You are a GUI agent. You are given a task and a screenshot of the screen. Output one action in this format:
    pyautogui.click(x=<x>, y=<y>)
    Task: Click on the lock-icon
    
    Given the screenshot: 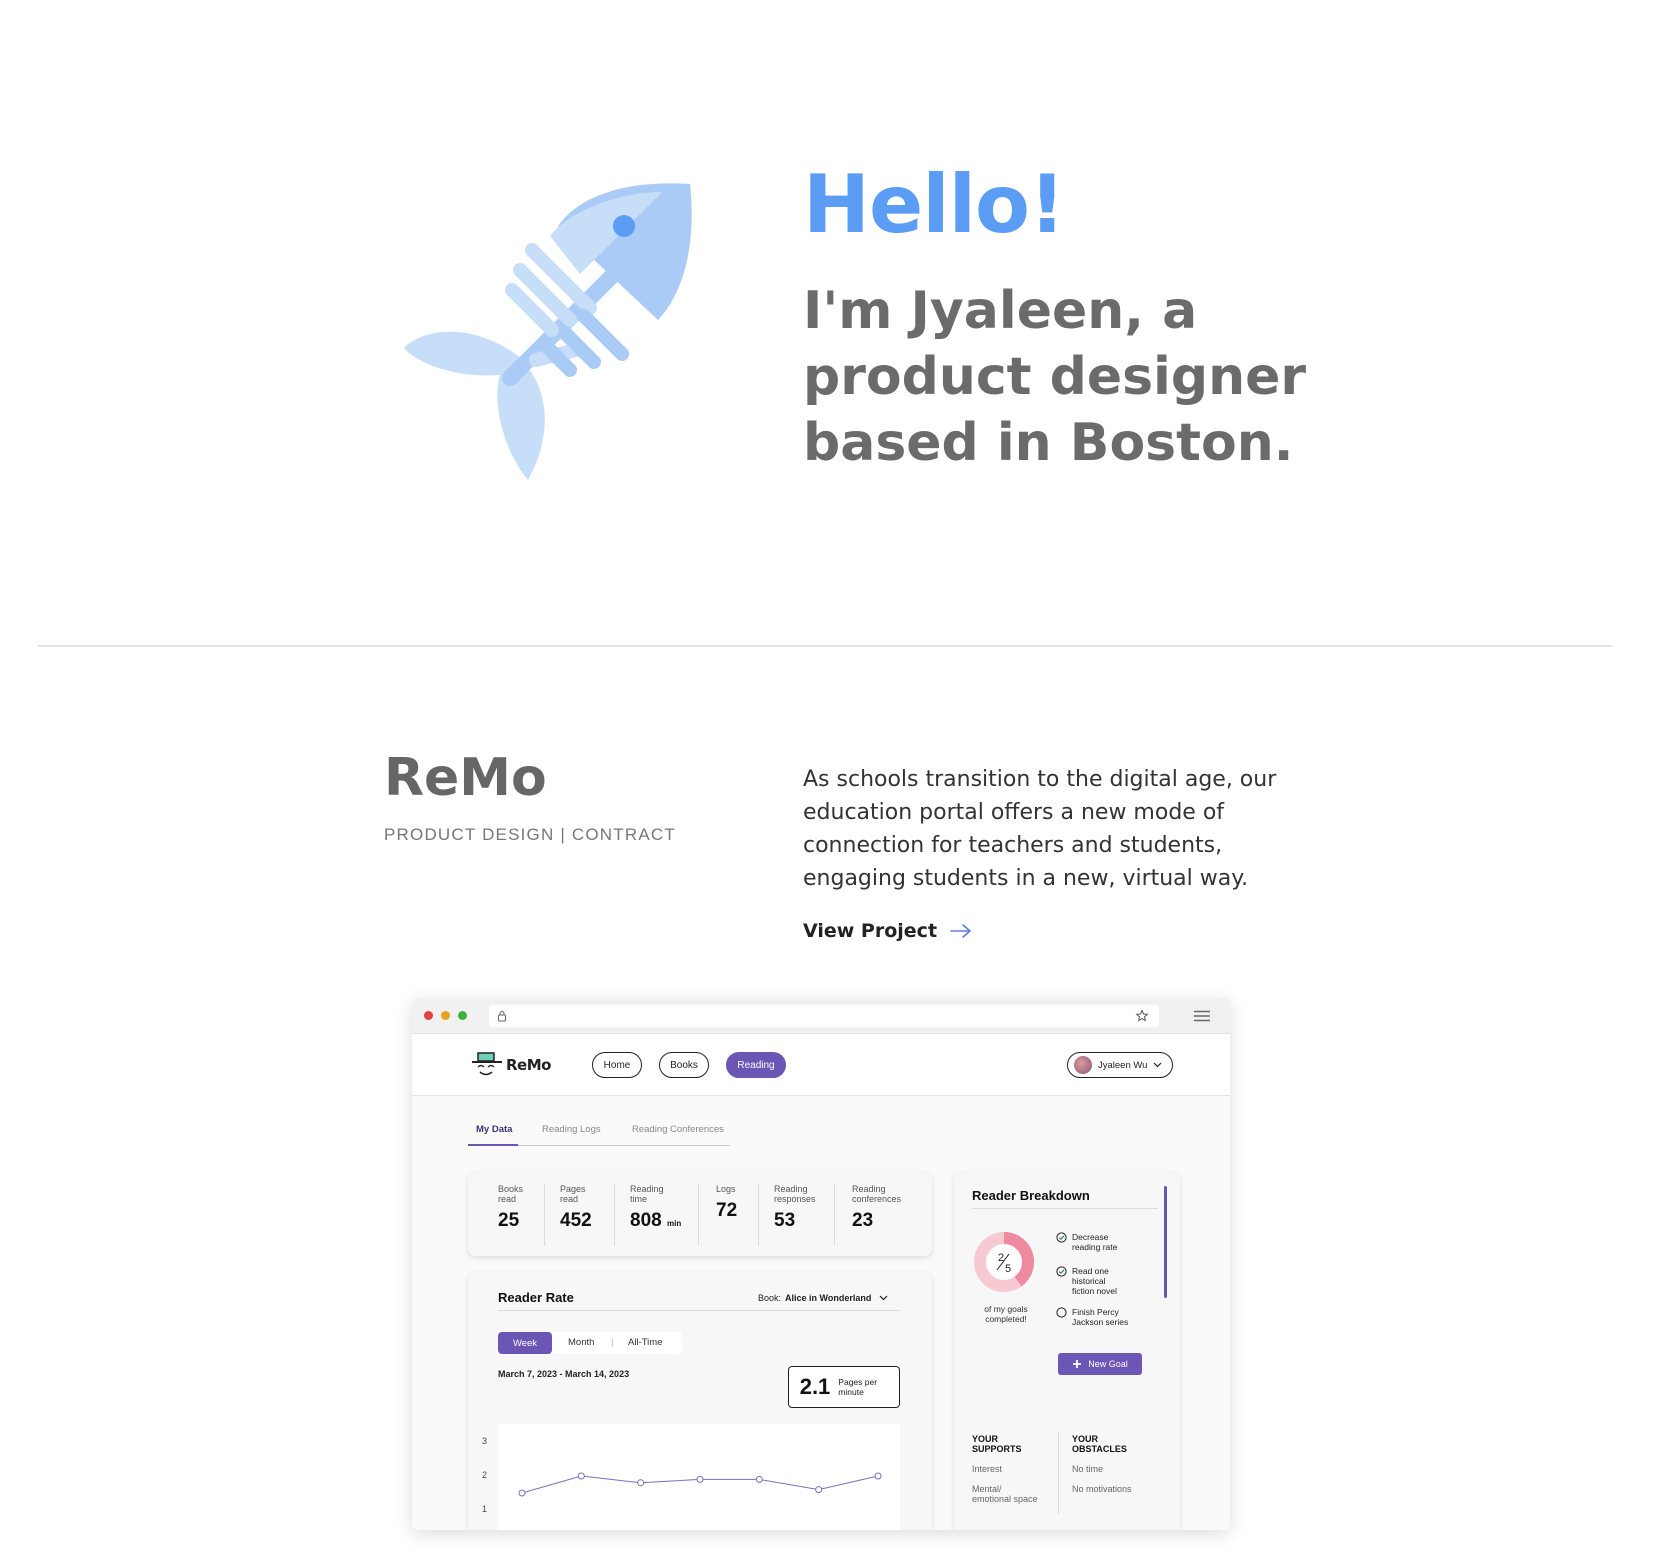 What is the action you would take?
    pyautogui.click(x=502, y=1015)
    